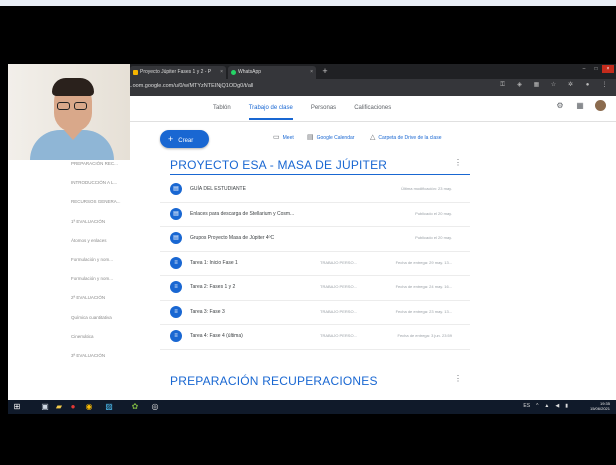 The height and width of the screenshot is (465, 616). I want to click on presenter-hair, so click(73, 87).